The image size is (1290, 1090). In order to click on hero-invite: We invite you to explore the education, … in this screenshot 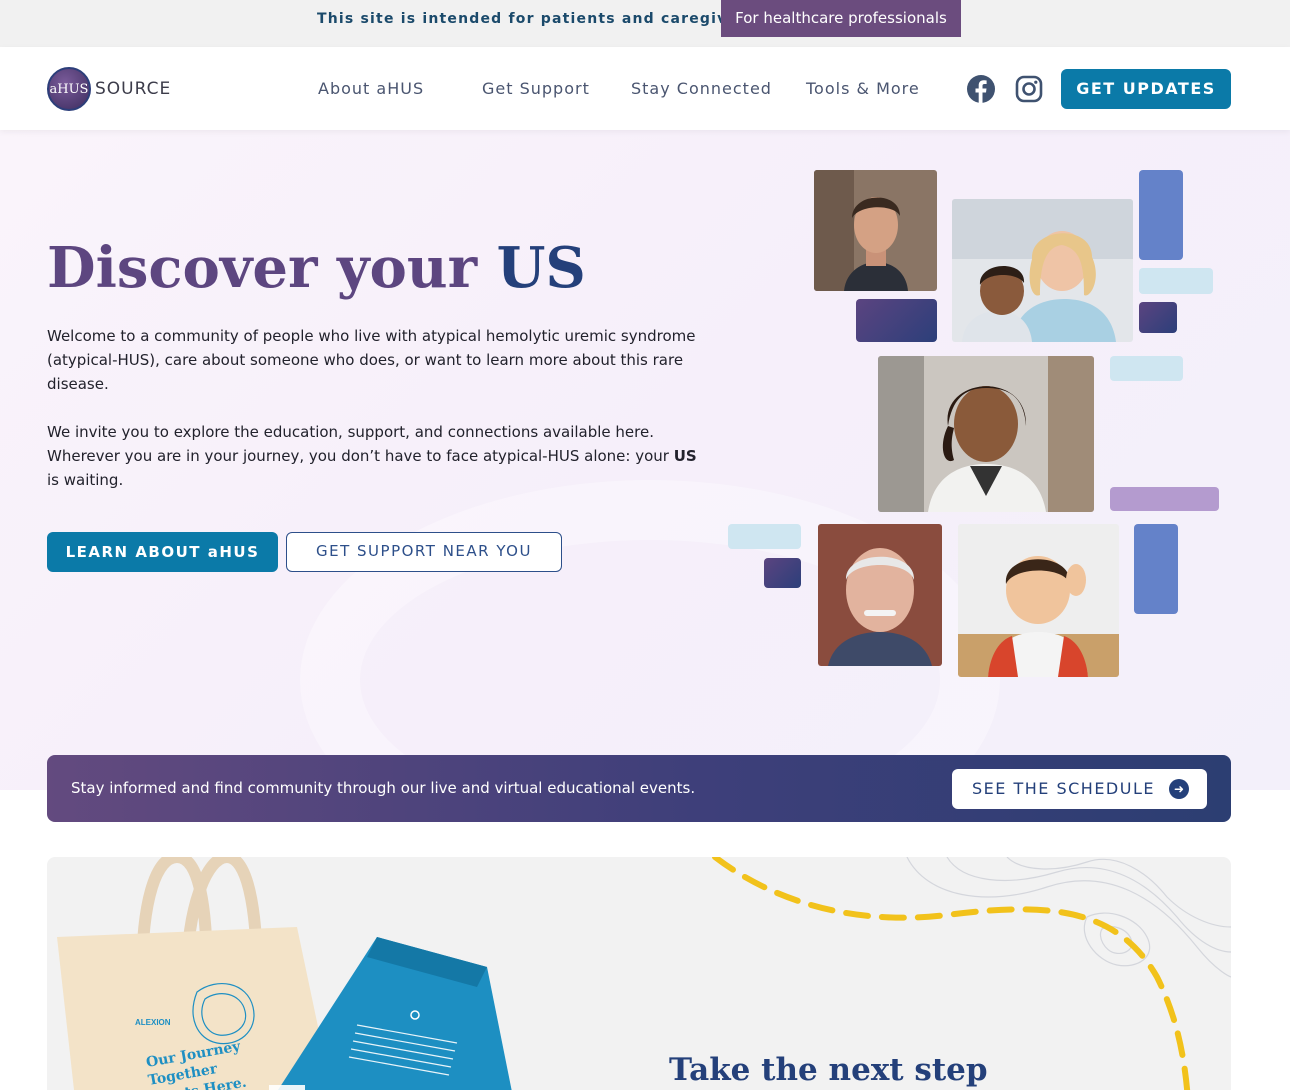, I will do `click(377, 456)`.